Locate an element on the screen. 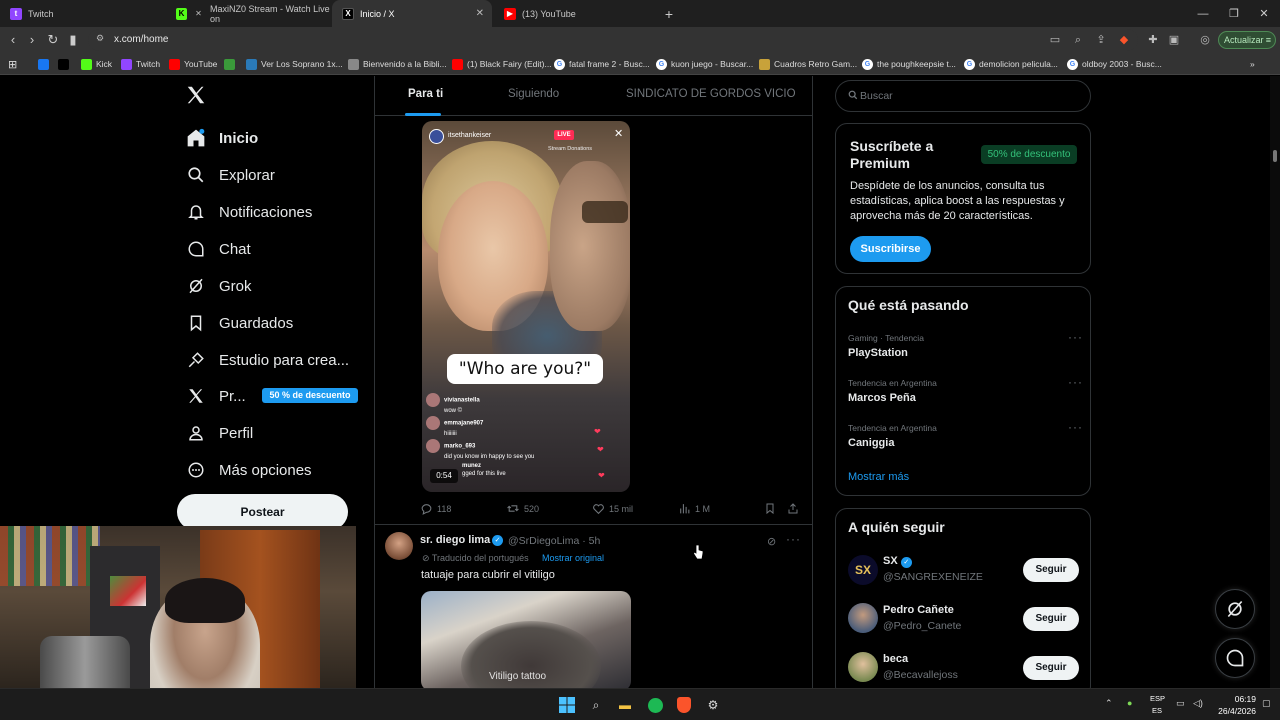 The width and height of the screenshot is (1280, 720). address-bar: ⚙ x.com/home is located at coordinates (613, 40).